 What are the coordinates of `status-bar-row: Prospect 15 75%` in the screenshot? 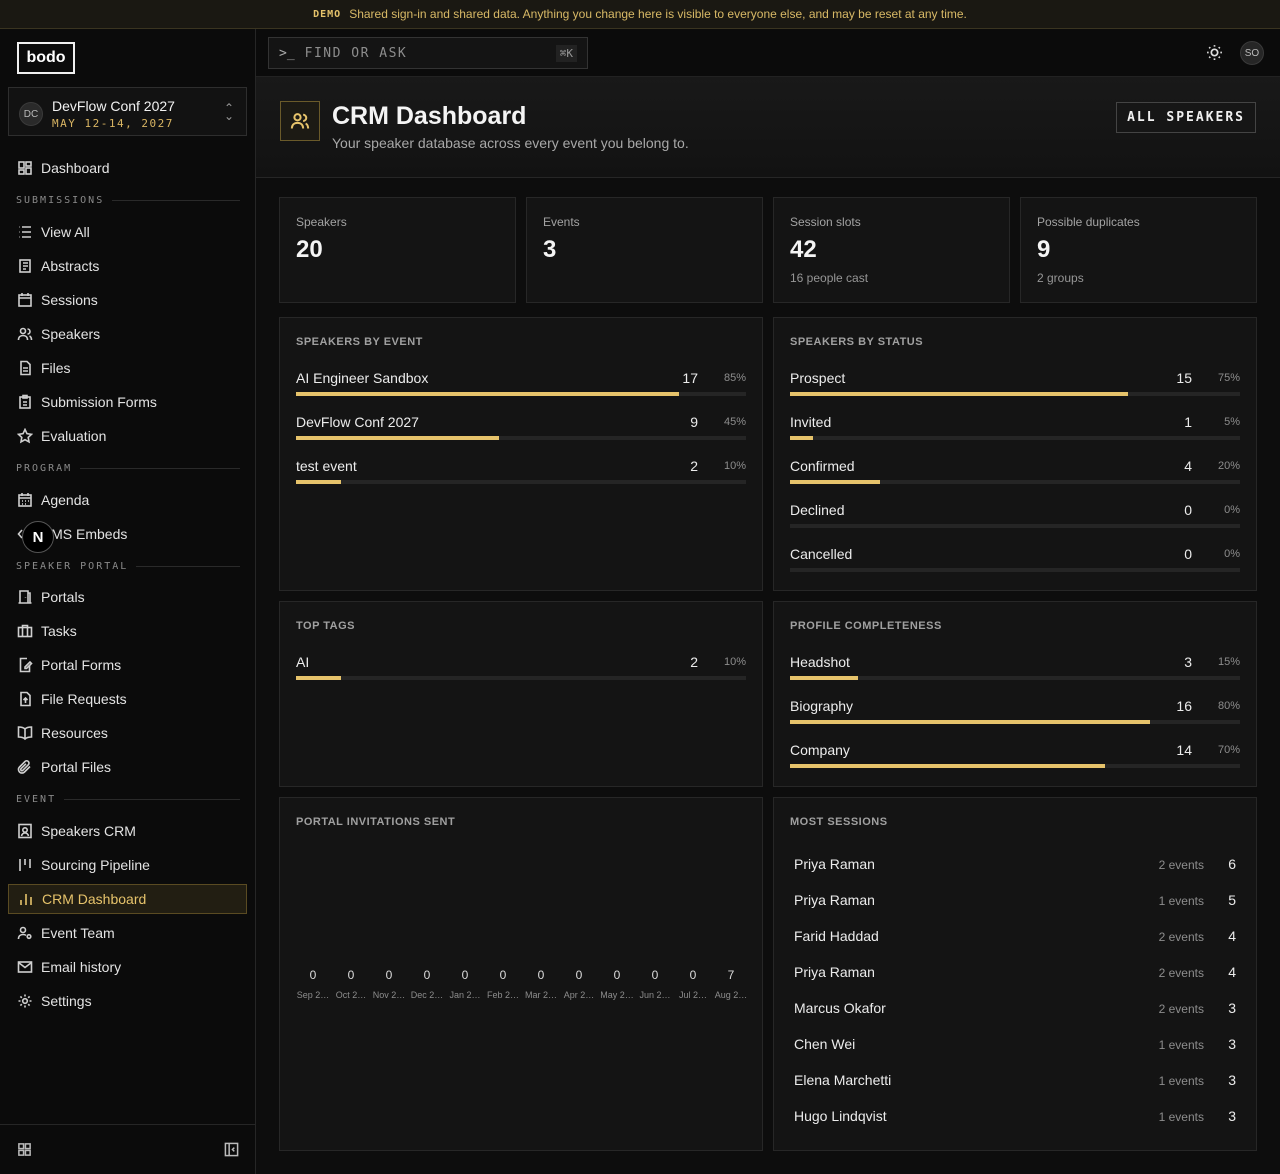 It's located at (1015, 385).